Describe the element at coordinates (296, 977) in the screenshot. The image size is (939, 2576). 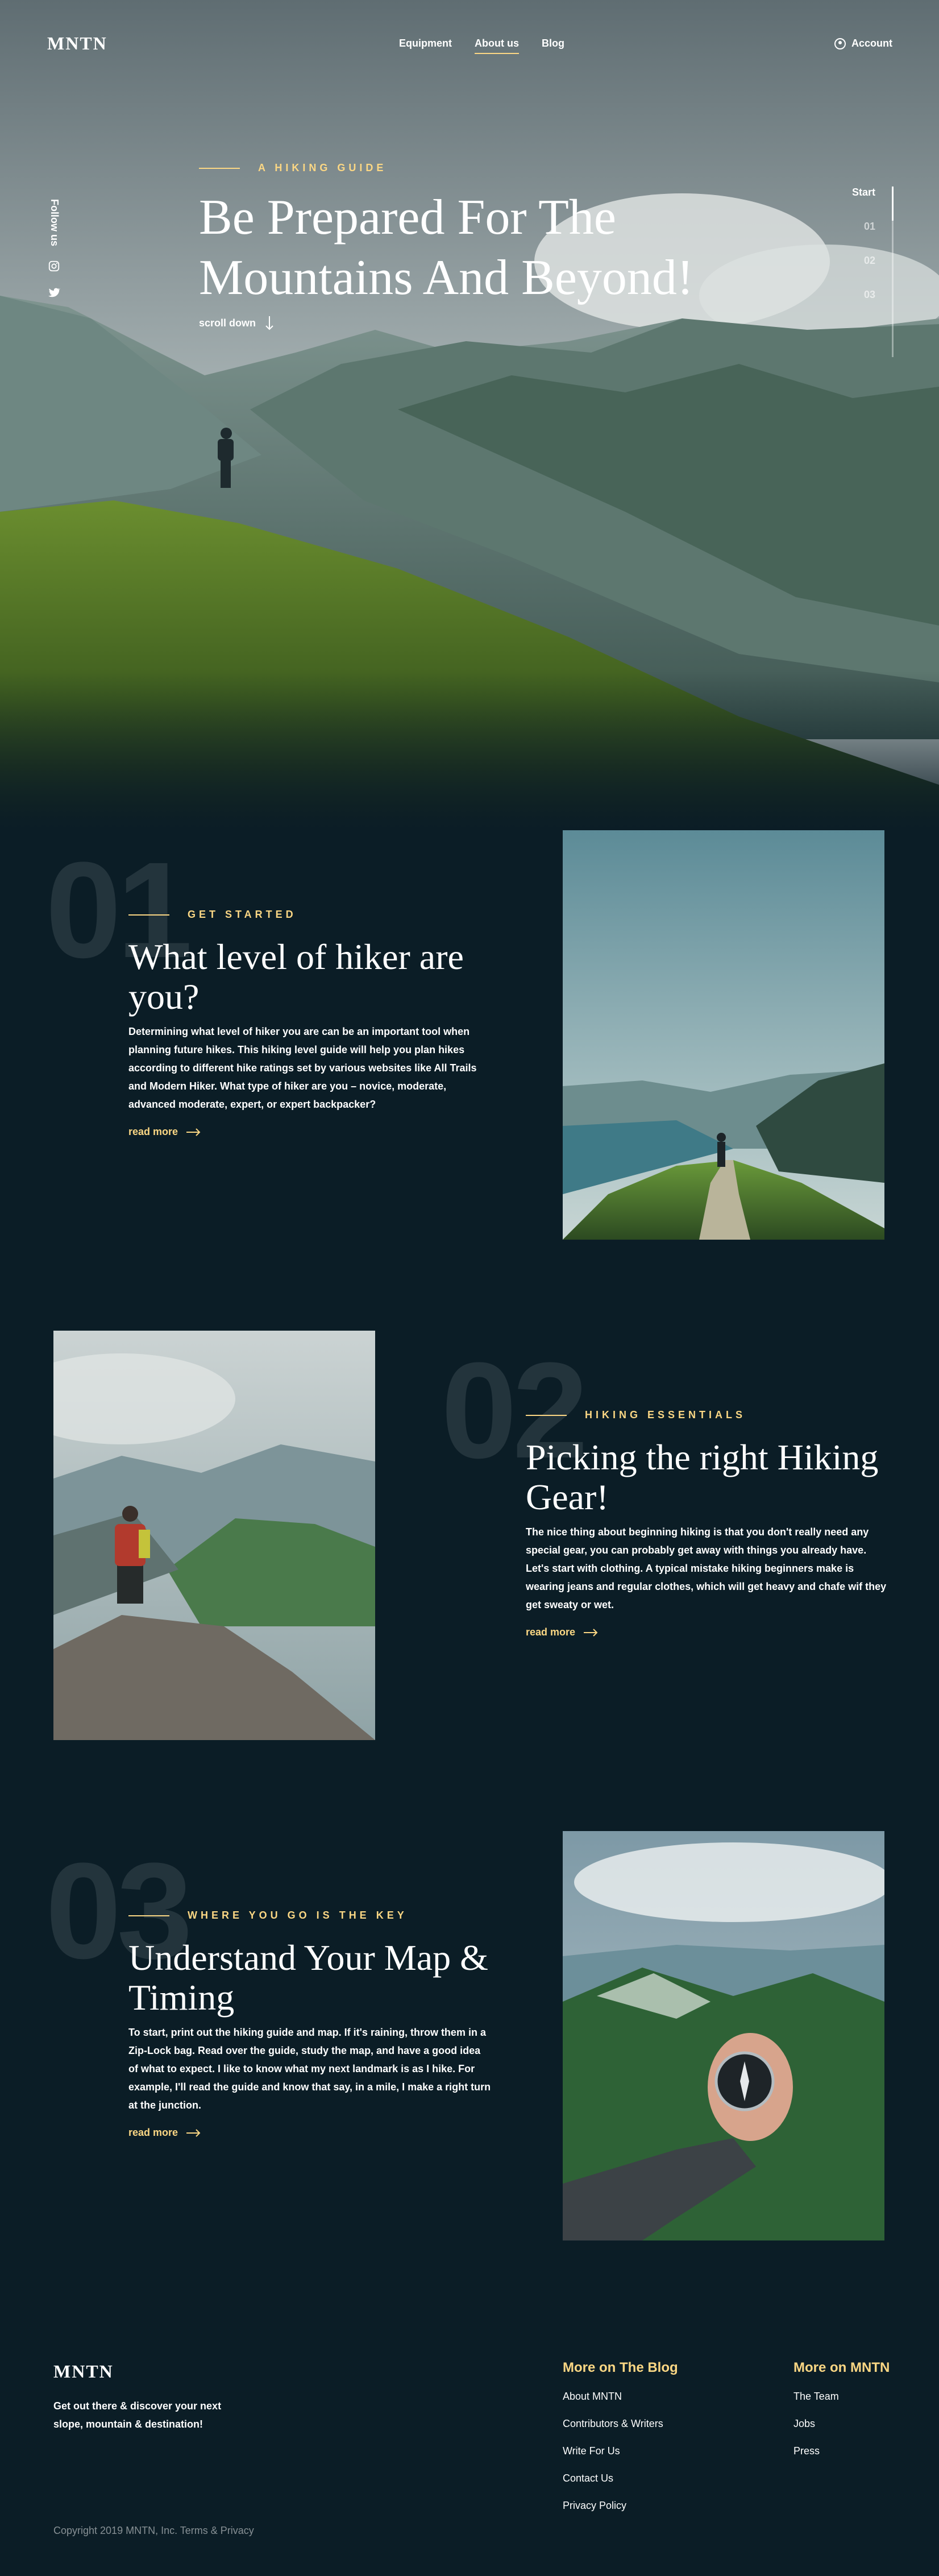
I see `section-title: What level of hiker are you?` at that location.